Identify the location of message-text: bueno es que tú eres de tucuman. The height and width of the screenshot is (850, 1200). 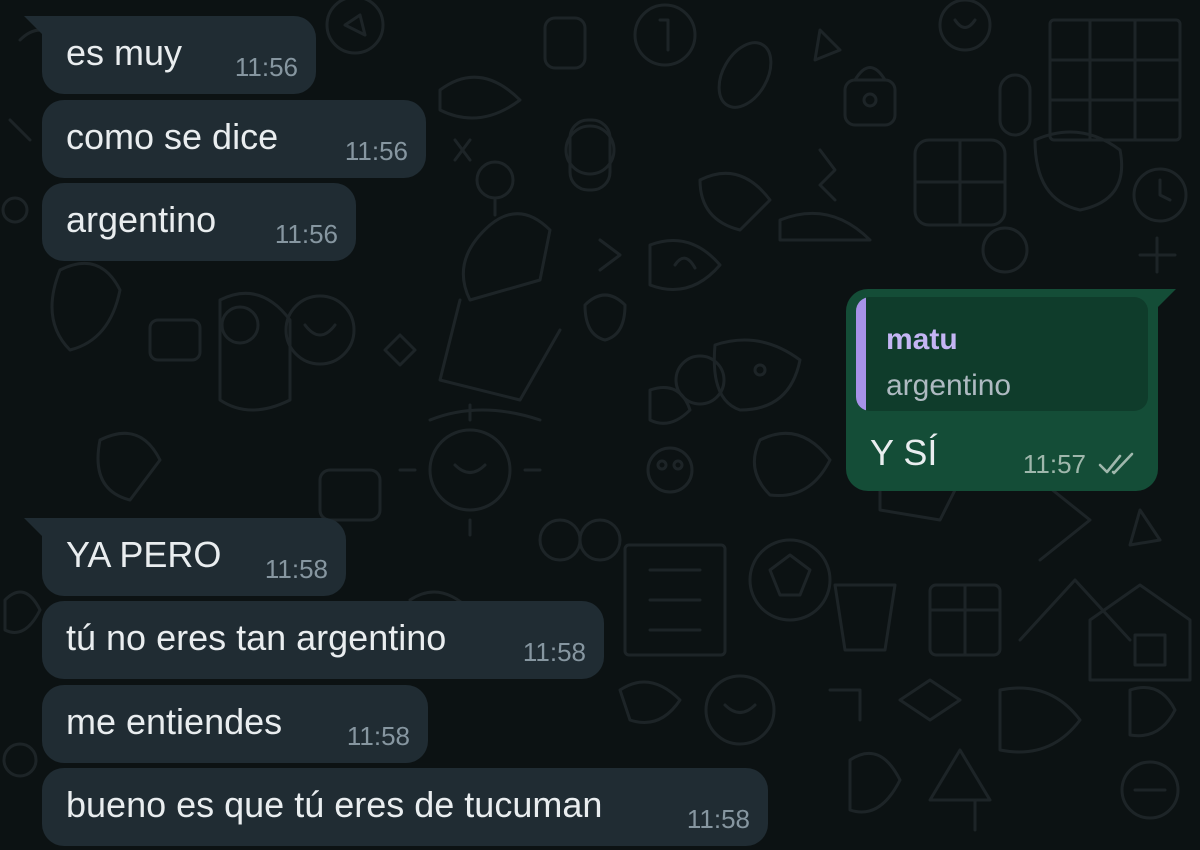
(334, 804).